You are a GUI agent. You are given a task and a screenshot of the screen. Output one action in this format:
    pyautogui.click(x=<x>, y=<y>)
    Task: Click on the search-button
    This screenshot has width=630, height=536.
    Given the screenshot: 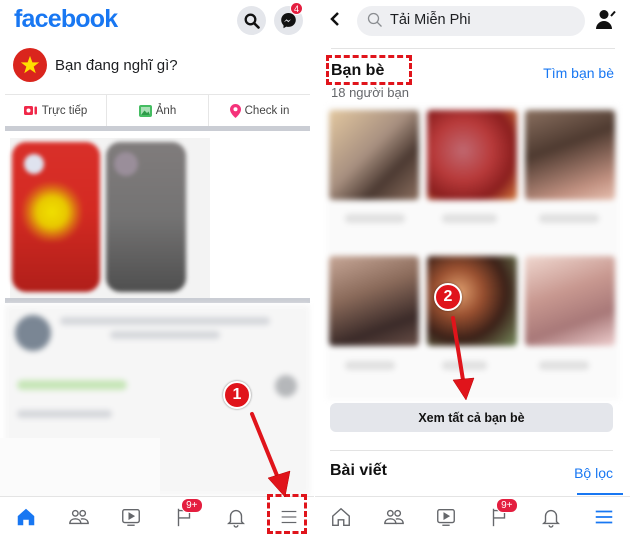 What is the action you would take?
    pyautogui.click(x=251, y=20)
    